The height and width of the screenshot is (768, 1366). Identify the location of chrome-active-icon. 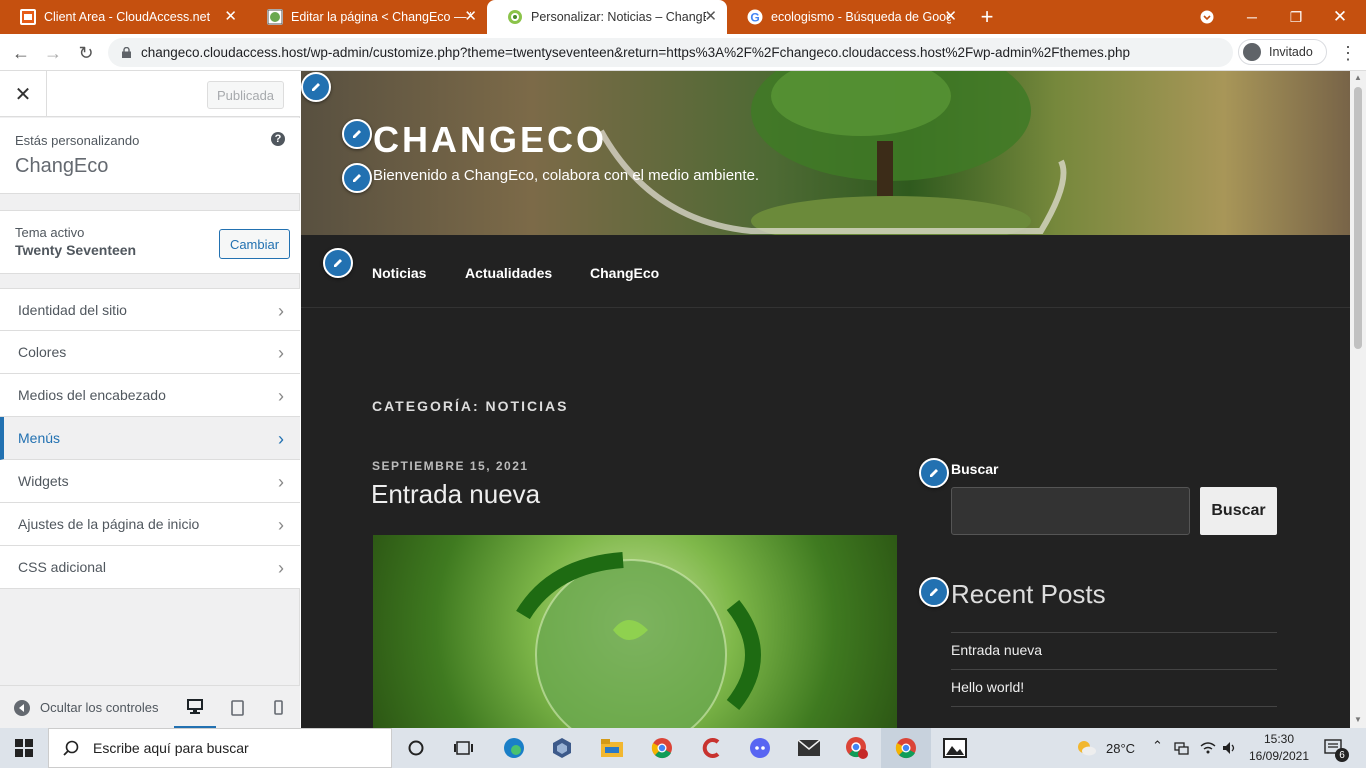
(906, 748).